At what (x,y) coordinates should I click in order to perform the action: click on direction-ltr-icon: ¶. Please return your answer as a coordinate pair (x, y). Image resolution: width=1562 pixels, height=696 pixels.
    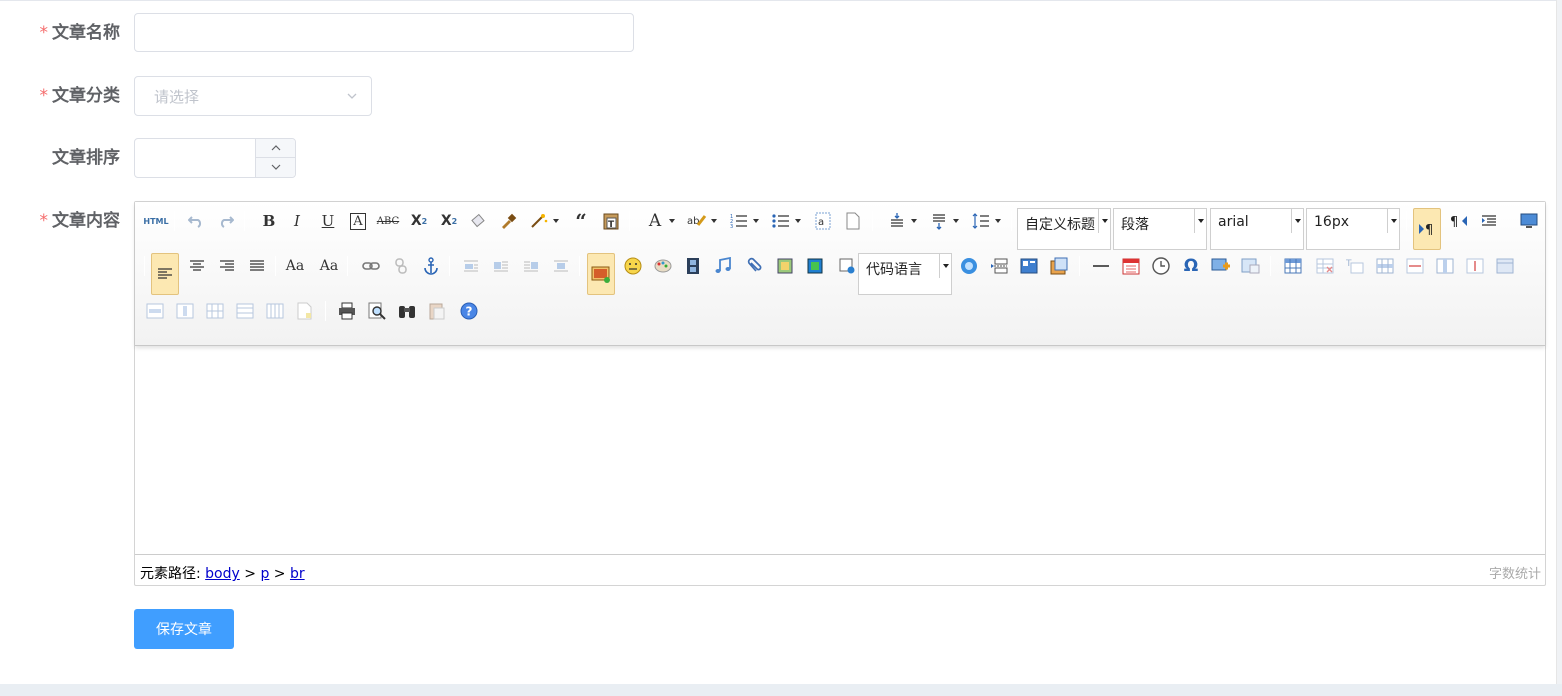
    Looking at the image, I should click on (1427, 229).